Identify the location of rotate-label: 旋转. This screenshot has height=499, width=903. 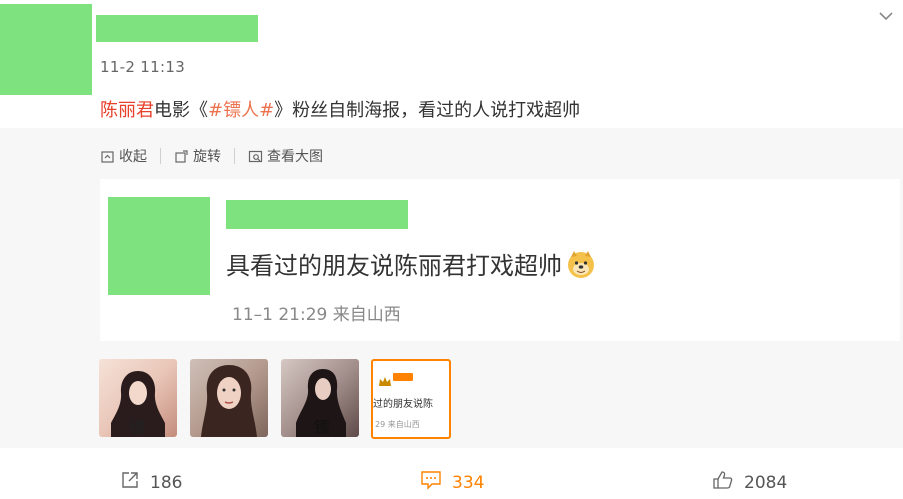
(207, 157).